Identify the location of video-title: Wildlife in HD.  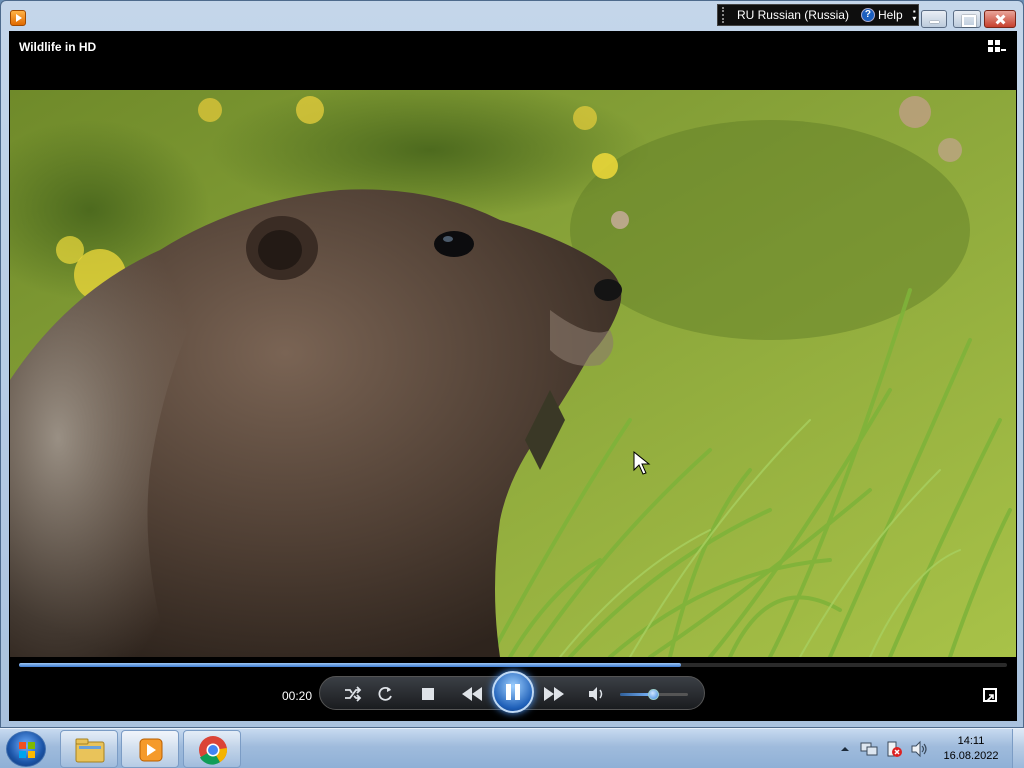
(58, 47).